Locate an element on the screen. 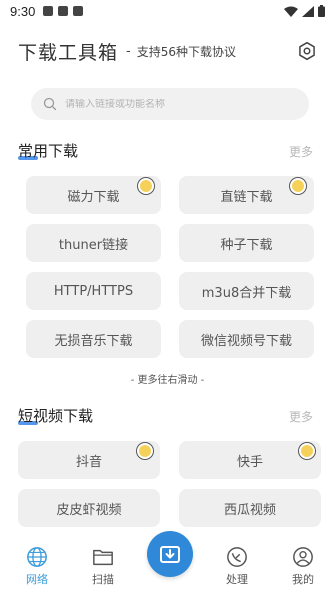 Image resolution: width=335 pixels, height=600 pixels. tile-xigua: 西瓜视频 is located at coordinates (250, 508).